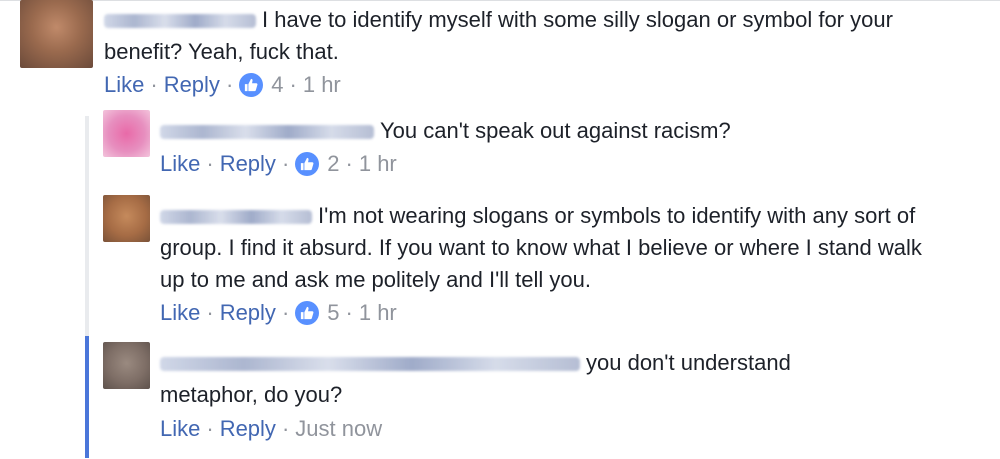 This screenshot has height=459, width=1000. Describe the element at coordinates (222, 85) in the screenshot. I see `comment-actions: Like · Reply · 4 · 1 hr` at that location.